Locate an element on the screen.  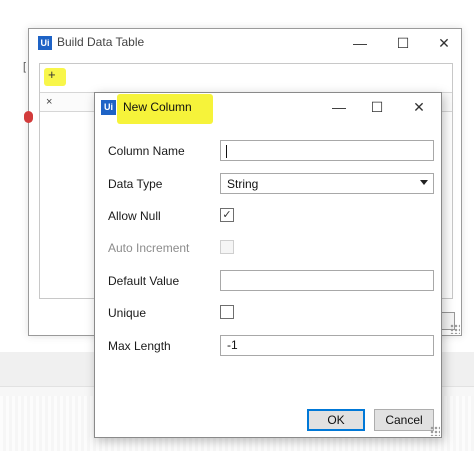
delete-column-icon: × is located at coordinates (49, 102).